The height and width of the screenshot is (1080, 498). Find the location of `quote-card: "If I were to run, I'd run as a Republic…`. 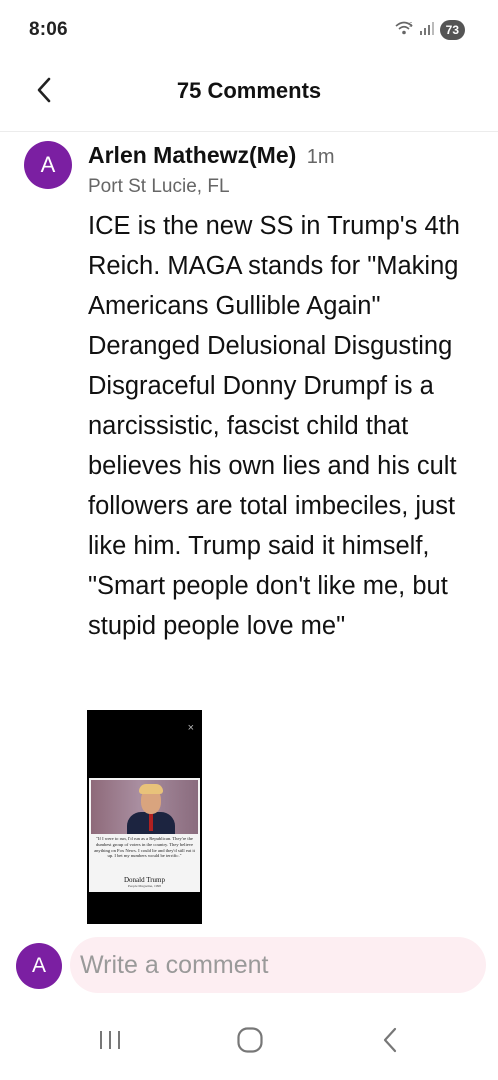

quote-card: "If I were to run, I'd run as a Republic… is located at coordinates (144, 835).